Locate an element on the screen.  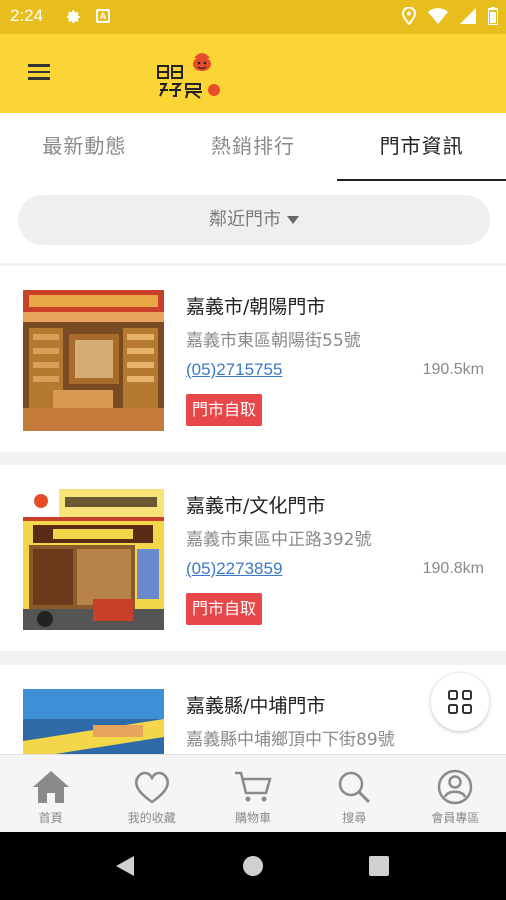
nav-favorites: 我的收藏 is located at coordinates (151, 793).